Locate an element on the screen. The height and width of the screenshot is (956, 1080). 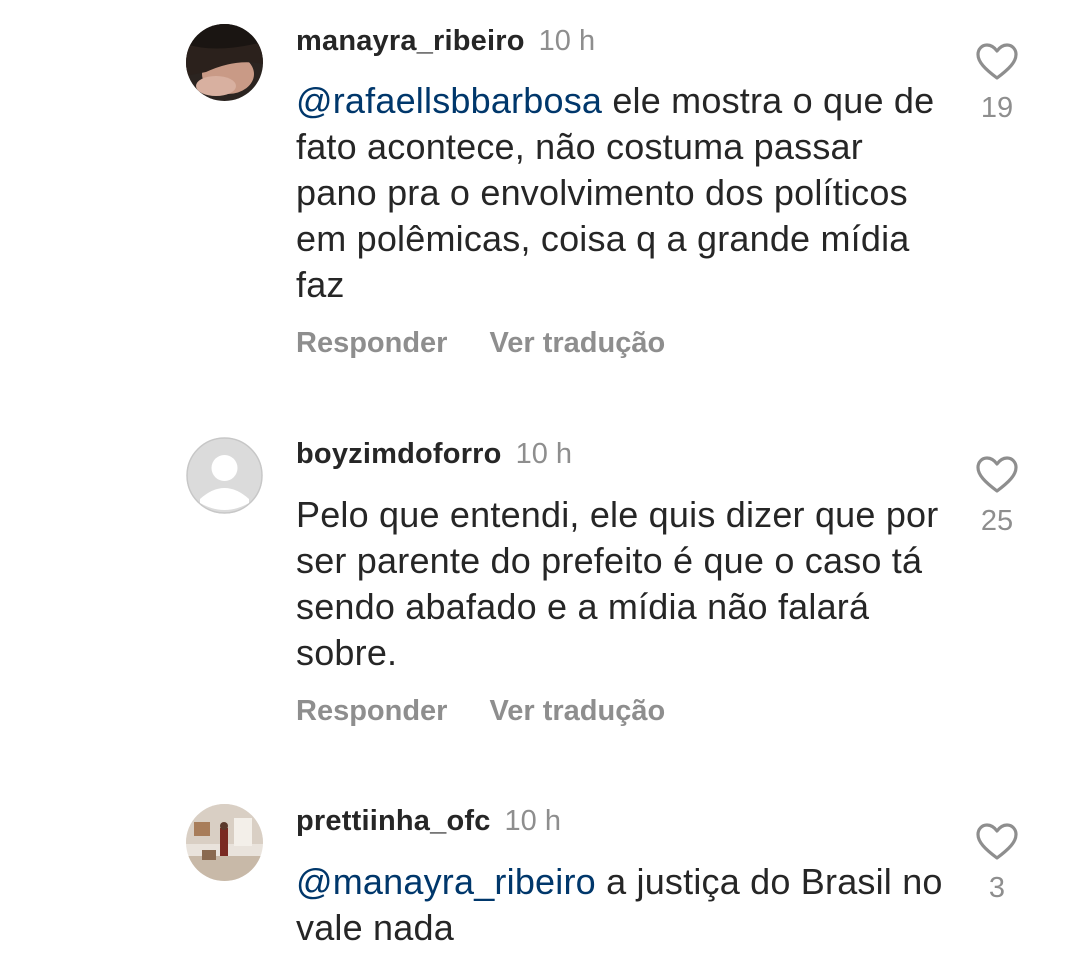
comment-mention: @rafaellsbbarbosa is located at coordinates (449, 100).